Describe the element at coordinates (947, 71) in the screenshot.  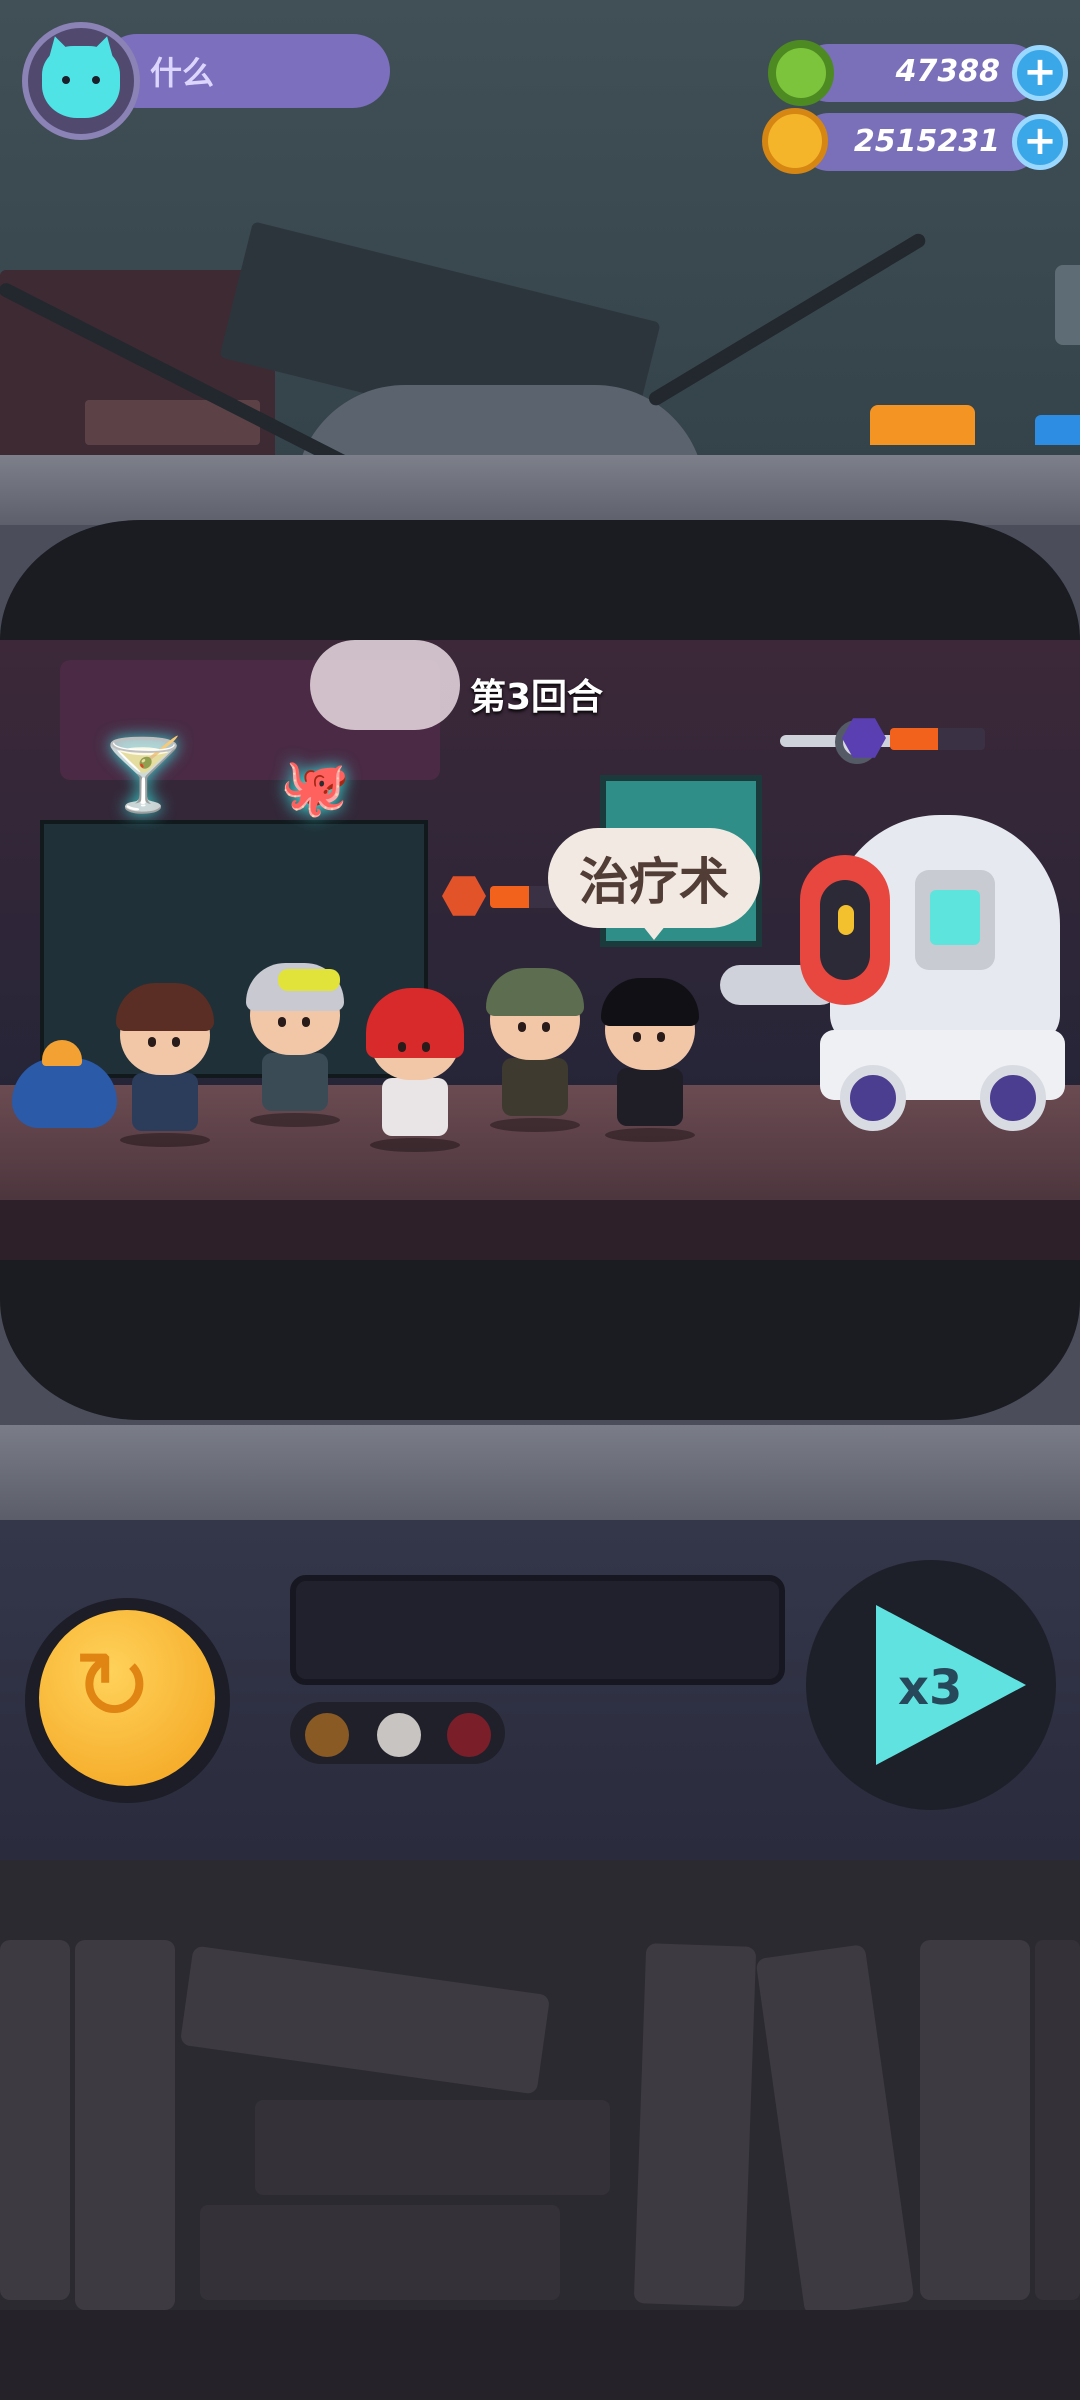
I see `currency-1-value: 47388` at that location.